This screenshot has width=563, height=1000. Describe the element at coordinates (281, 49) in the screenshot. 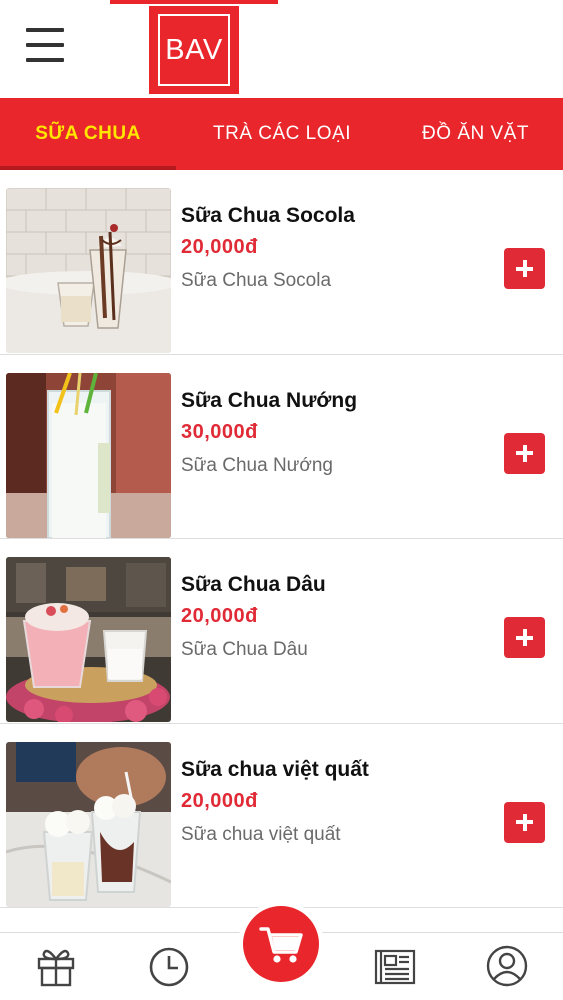

I see `app-header: BAV` at that location.